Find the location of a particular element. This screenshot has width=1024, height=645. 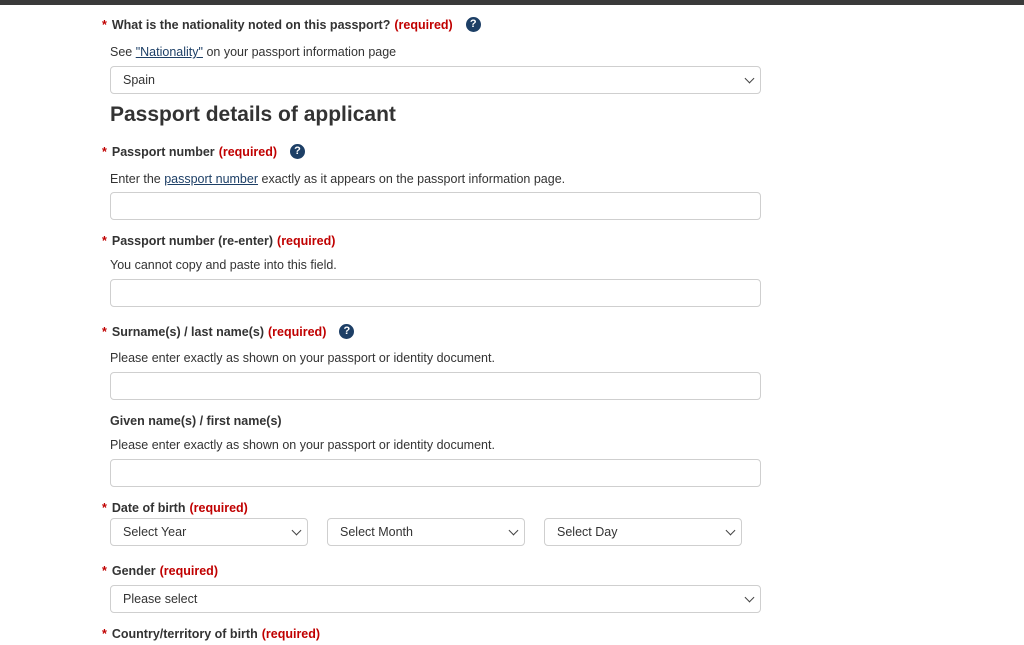

gender-selected-value: Please select is located at coordinates (160, 599).